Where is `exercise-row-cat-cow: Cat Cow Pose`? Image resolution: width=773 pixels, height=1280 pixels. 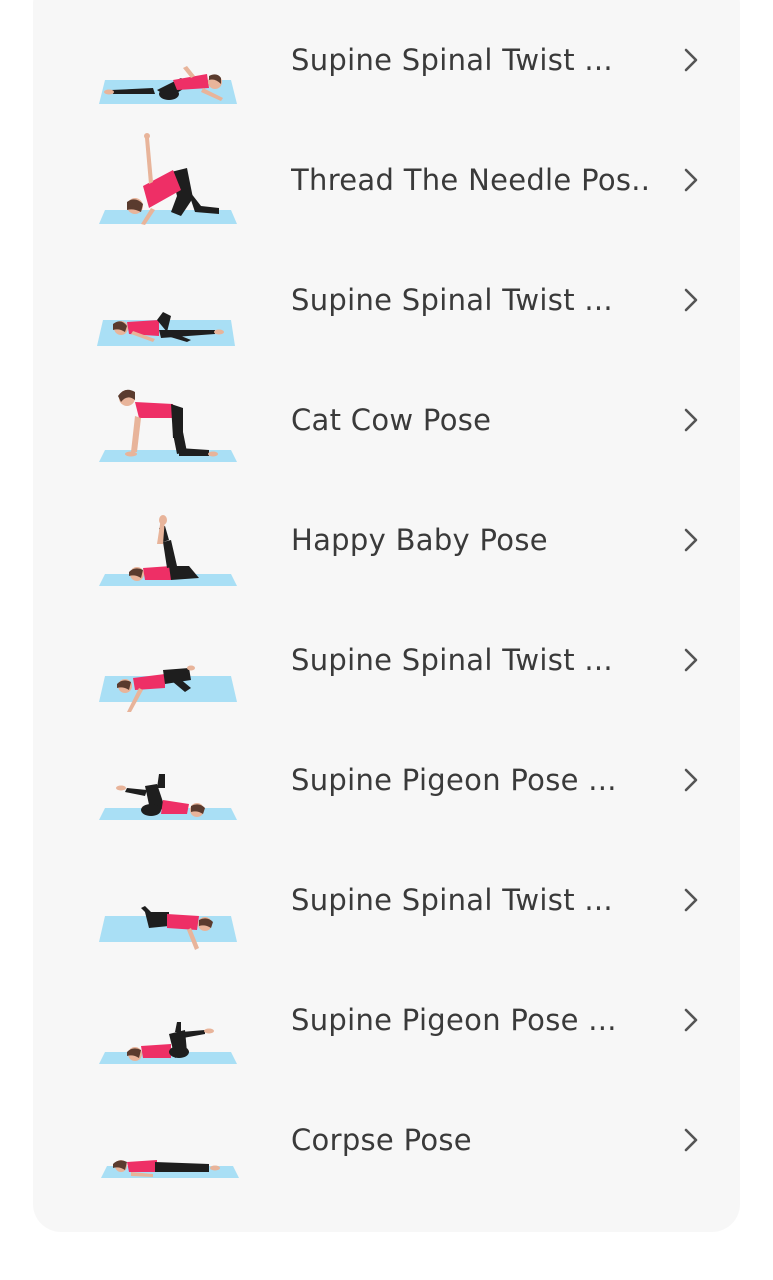
exercise-row-cat-cow: Cat Cow Pose is located at coordinates (386, 420).